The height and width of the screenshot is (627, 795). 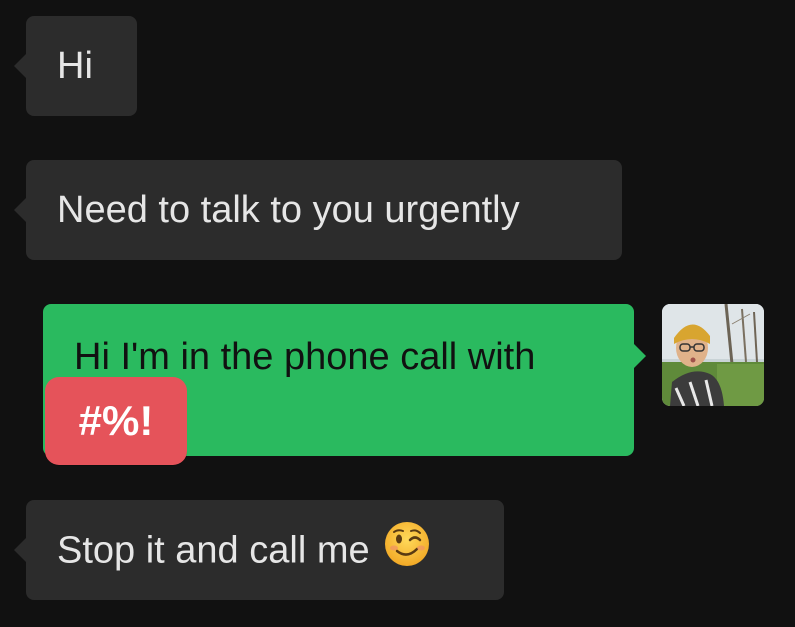 I want to click on user-avatar-photo, so click(x=713, y=355).